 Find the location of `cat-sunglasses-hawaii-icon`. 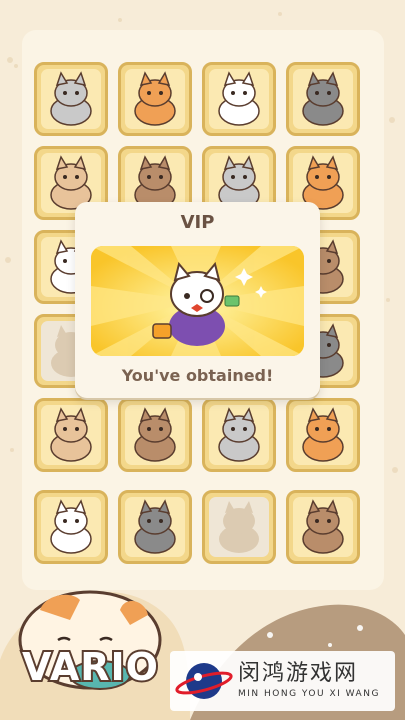

cat-sunglasses-hawaii-icon is located at coordinates (155, 434).